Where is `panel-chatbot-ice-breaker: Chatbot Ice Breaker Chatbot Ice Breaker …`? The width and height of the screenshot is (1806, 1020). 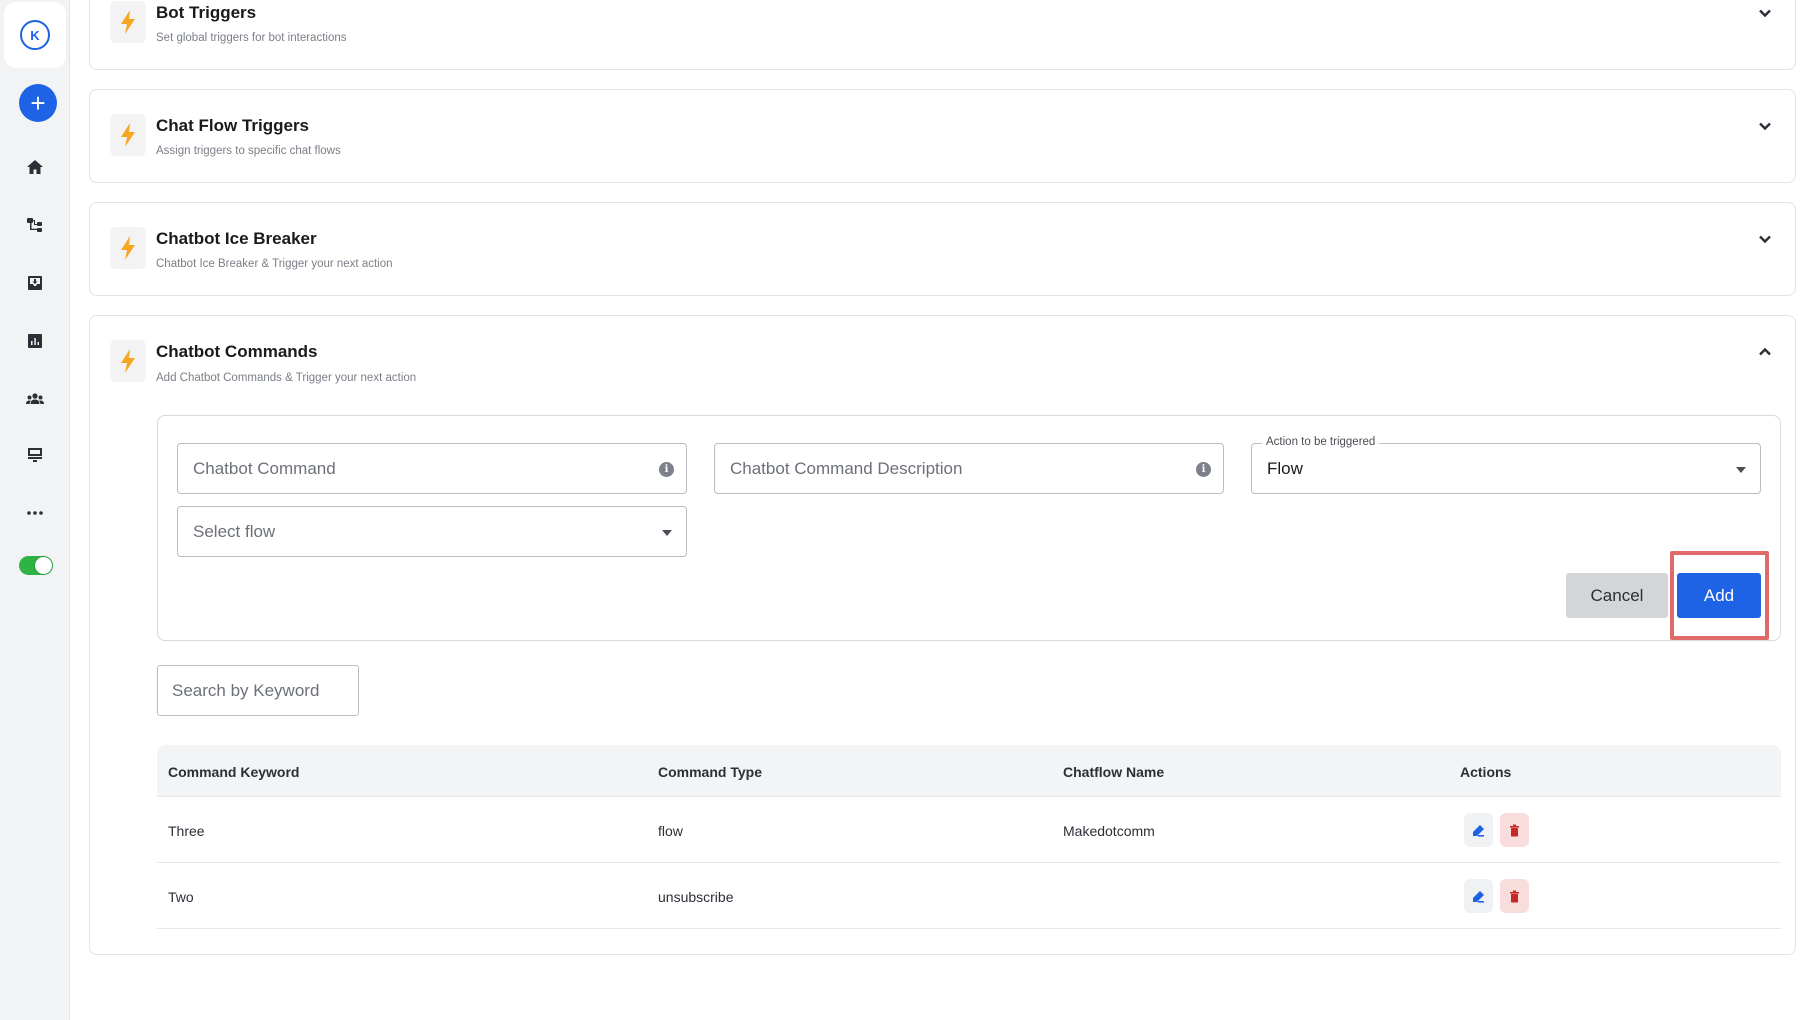
panel-chatbot-ice-breaker: Chatbot Ice Breaker Chatbot Ice Breaker … is located at coordinates (942, 249).